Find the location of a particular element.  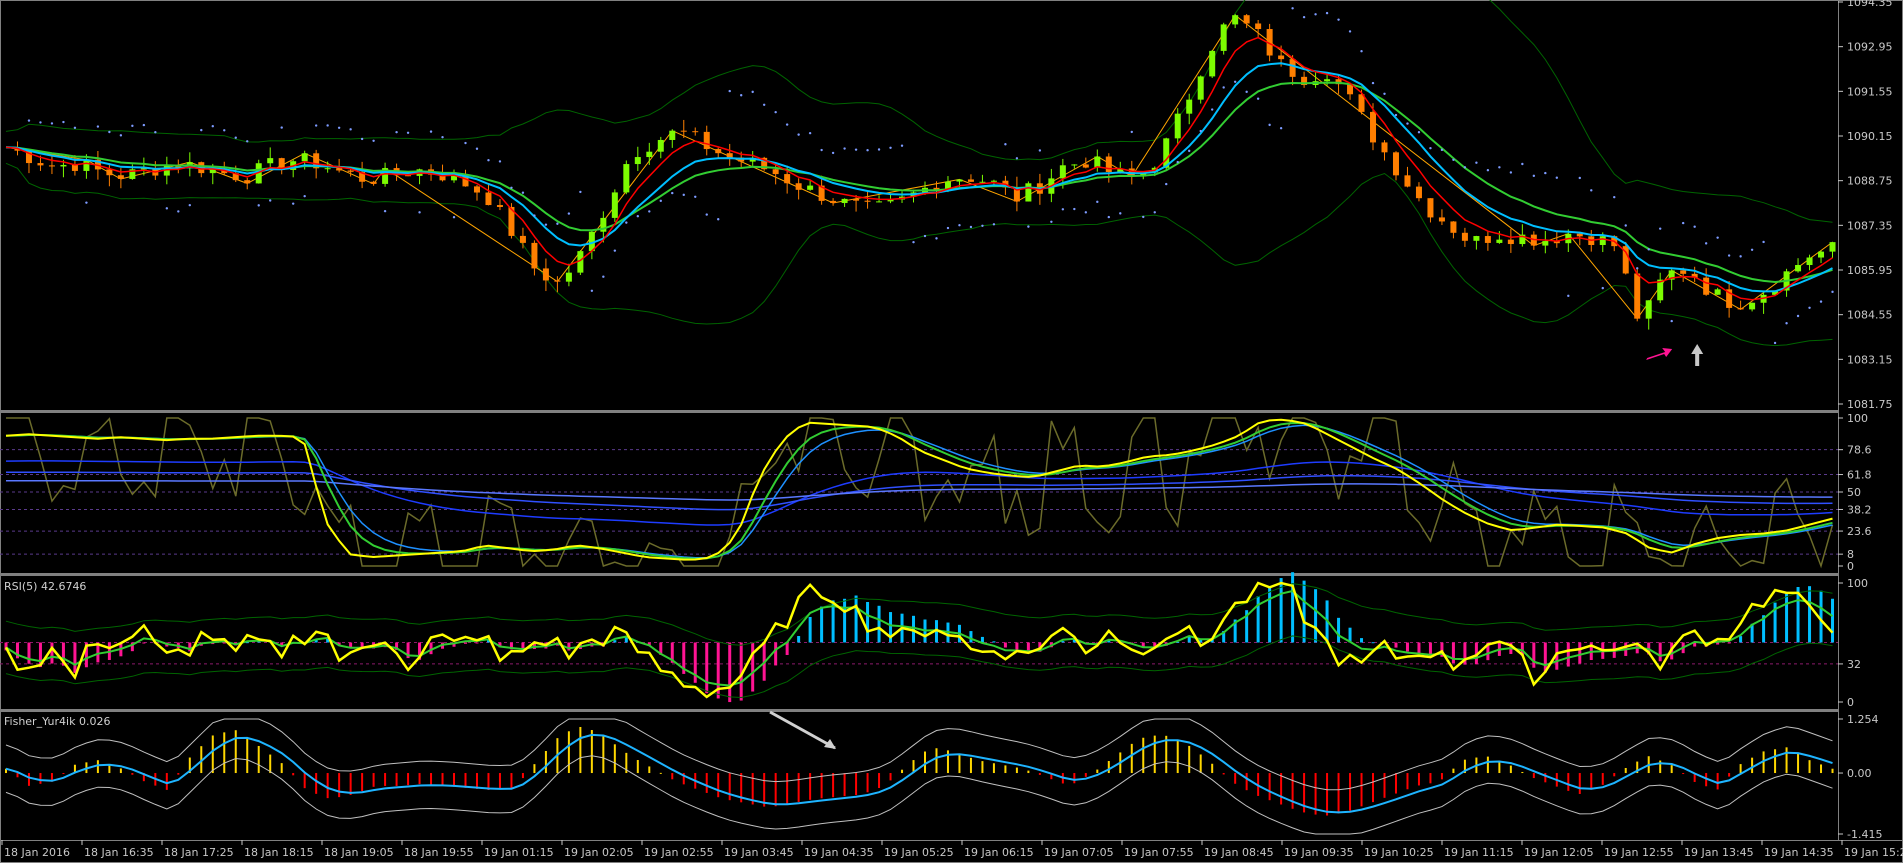

price-tick-label: 1081.75 is located at coordinates (1870, 404).